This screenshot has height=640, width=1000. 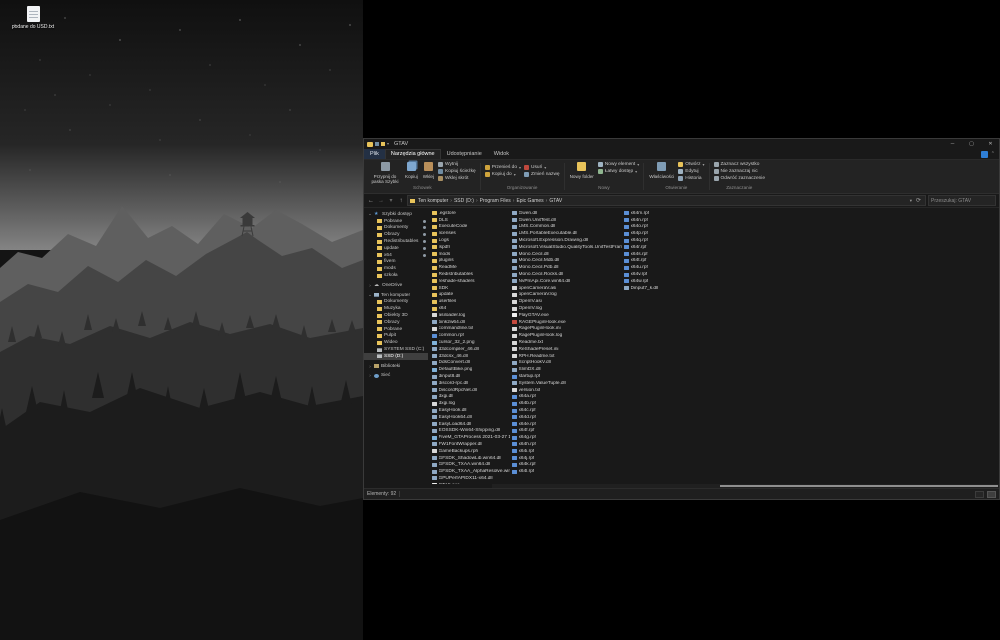 What do you see at coordinates (470, 471) in the screenshot?
I see `file-item: GFSDK_TXAA_AlphaResolve.win64.dll` at bounding box center [470, 471].